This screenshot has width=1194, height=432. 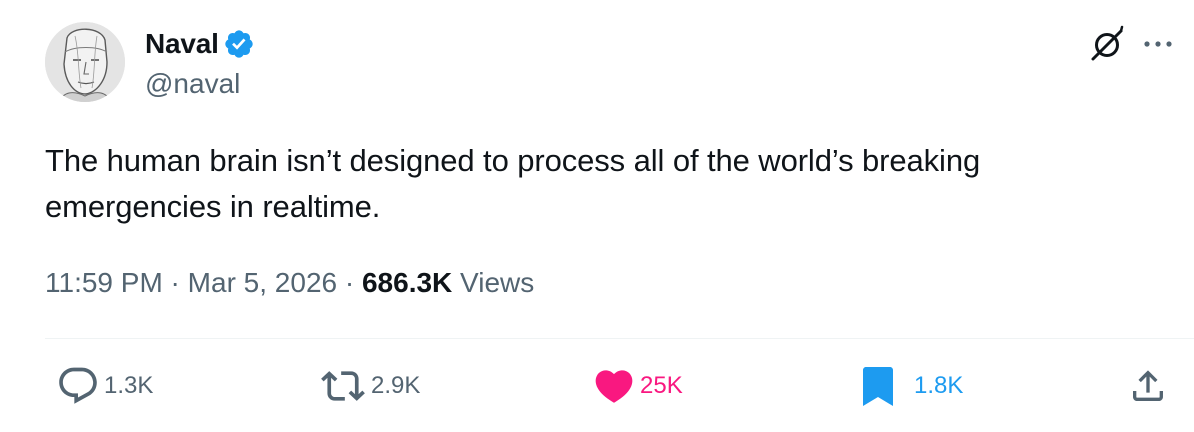 What do you see at coordinates (129, 385) in the screenshot?
I see `reply-count: 1.3K` at bounding box center [129, 385].